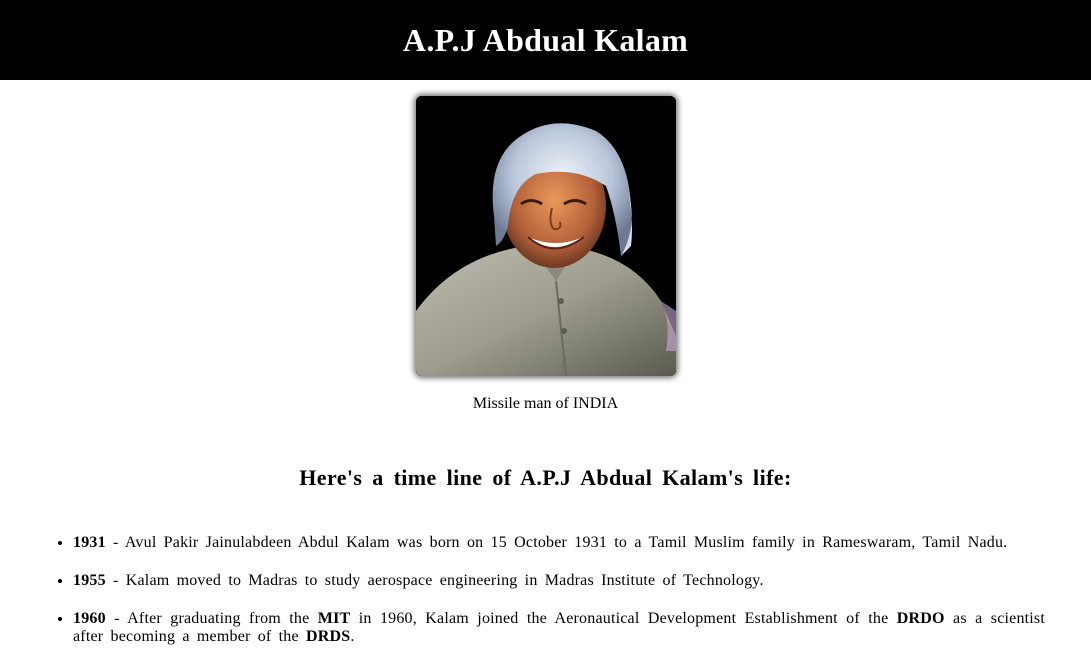 The width and height of the screenshot is (1091, 656). I want to click on timeline-year: 1955, so click(89, 580).